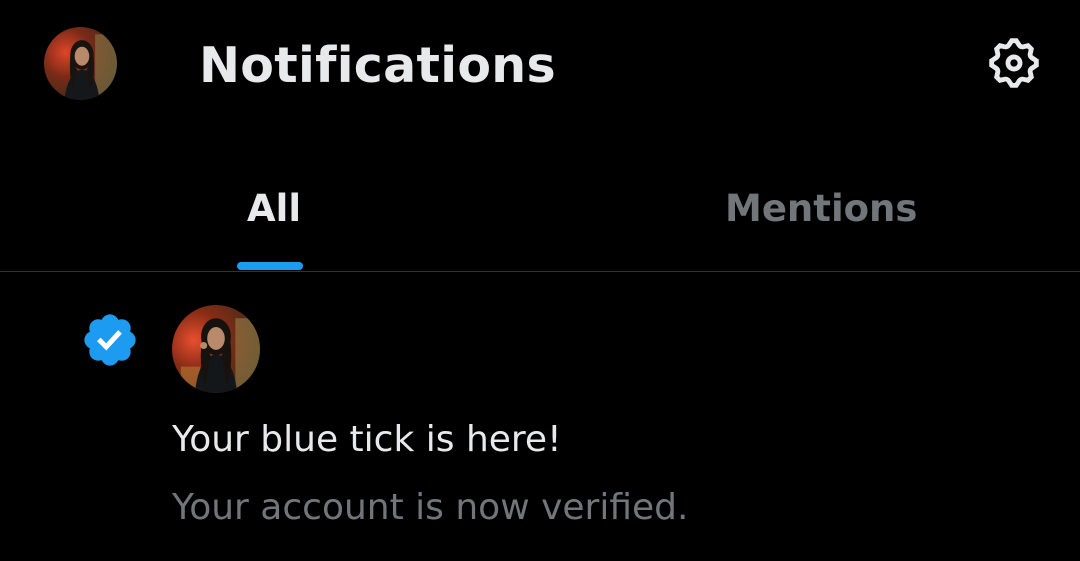 This screenshot has width=1080, height=561. Describe the element at coordinates (821, 208) in the screenshot. I see `tab-mentions-label: Mentions` at that location.